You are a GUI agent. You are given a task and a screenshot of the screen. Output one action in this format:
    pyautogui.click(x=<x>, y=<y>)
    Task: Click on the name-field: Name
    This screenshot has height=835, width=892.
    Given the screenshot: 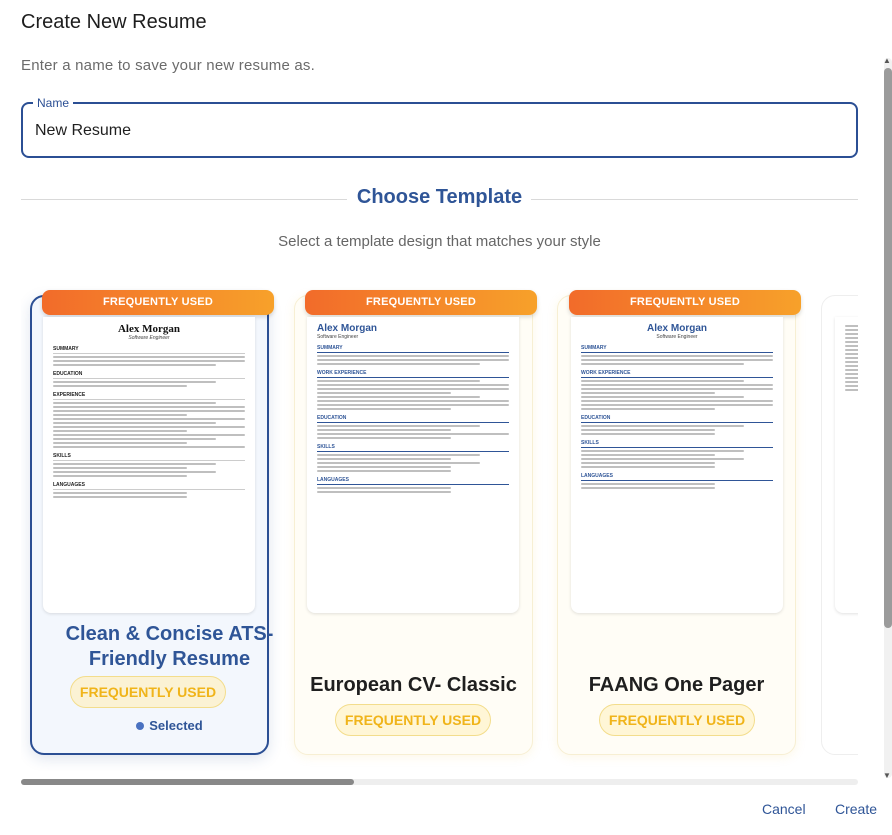 What is the action you would take?
    pyautogui.click(x=439, y=127)
    